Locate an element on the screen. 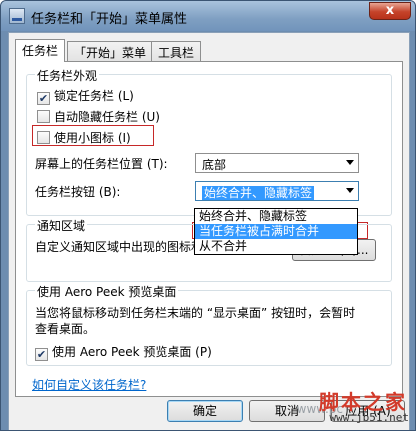 The height and width of the screenshot is (431, 416). tab-taskbar: 任务栏 is located at coordinates (40, 50).